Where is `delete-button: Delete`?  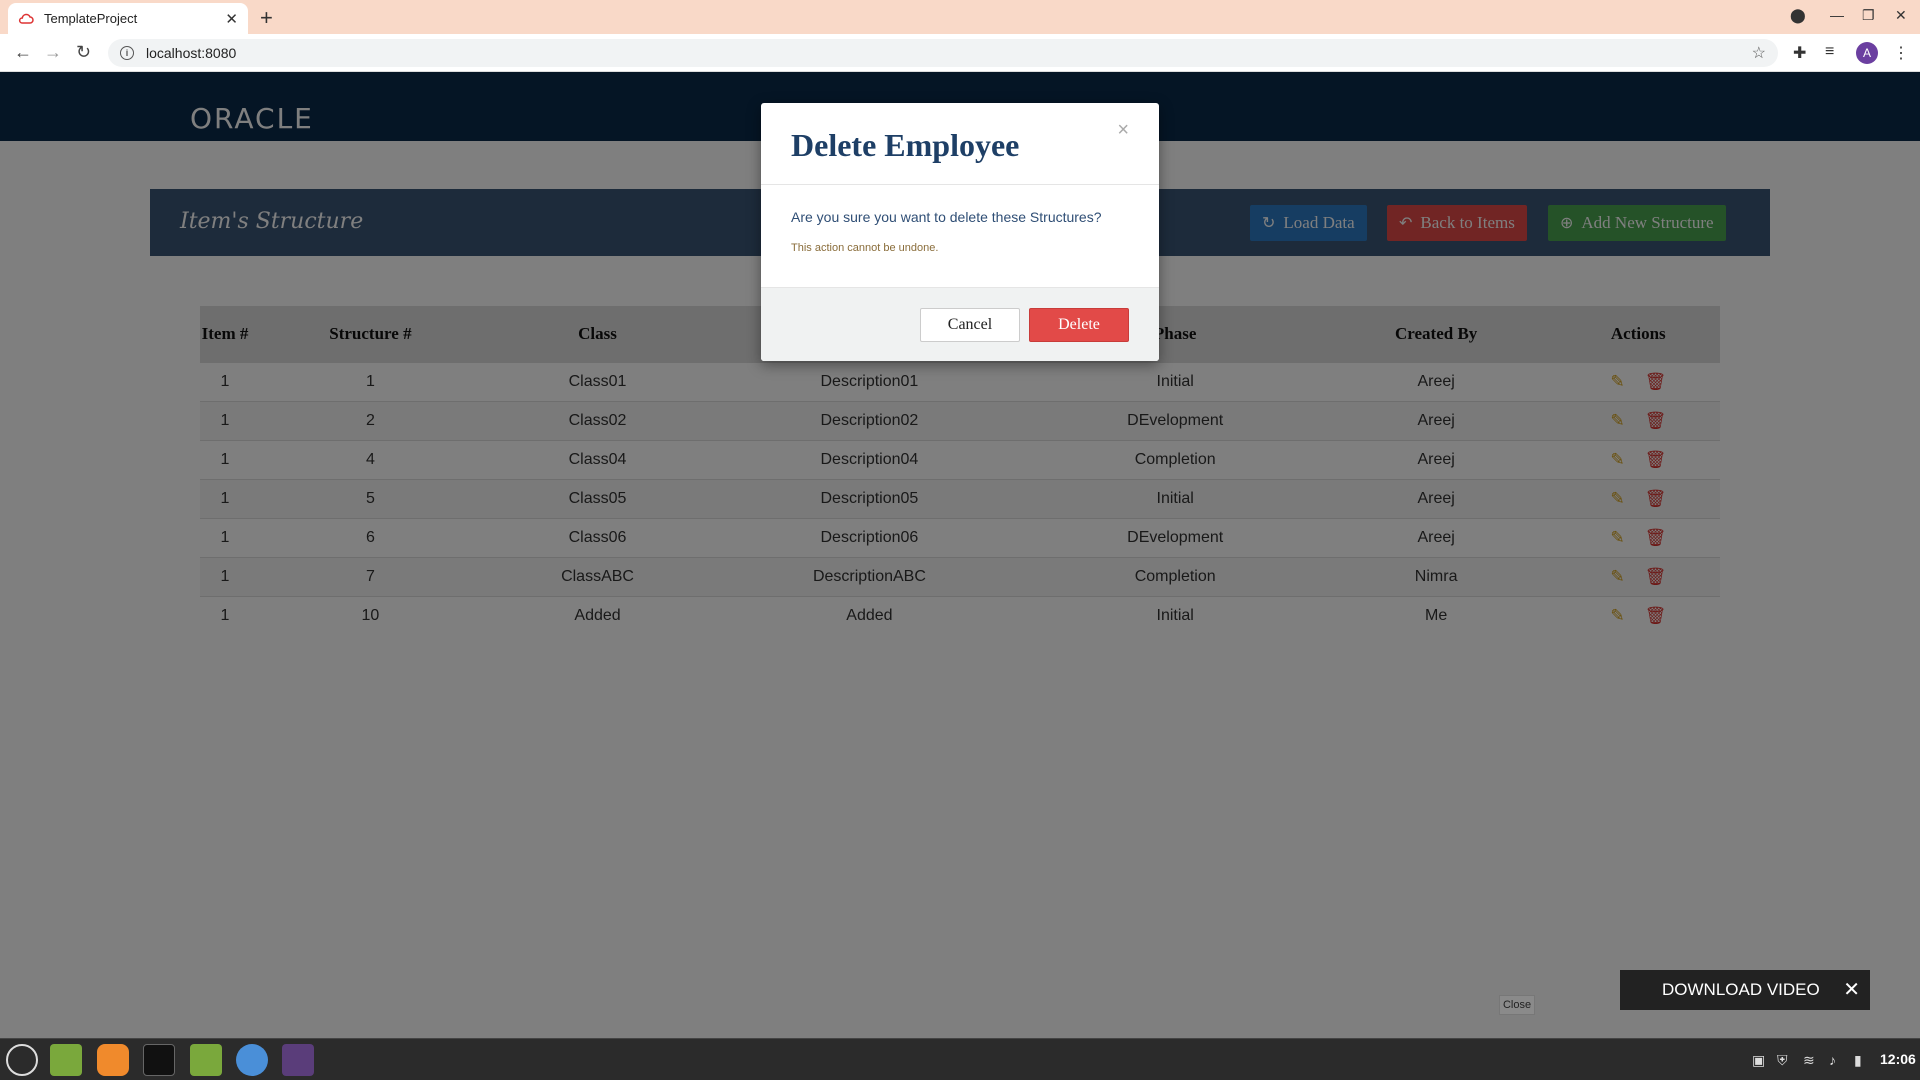 delete-button: Delete is located at coordinates (1079, 325).